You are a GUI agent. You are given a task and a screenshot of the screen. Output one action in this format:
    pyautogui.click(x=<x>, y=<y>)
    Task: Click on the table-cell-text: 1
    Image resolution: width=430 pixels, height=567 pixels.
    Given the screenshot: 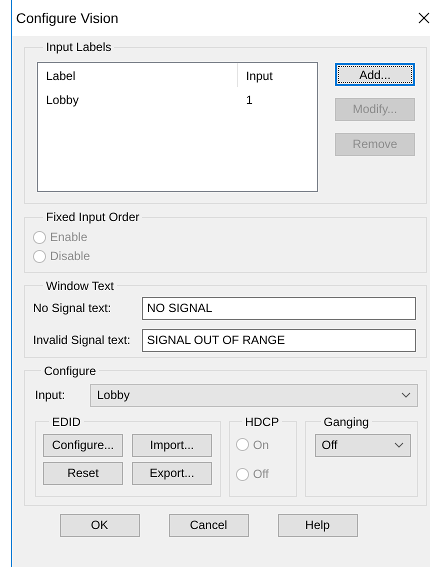 What is the action you would take?
    pyautogui.click(x=249, y=100)
    